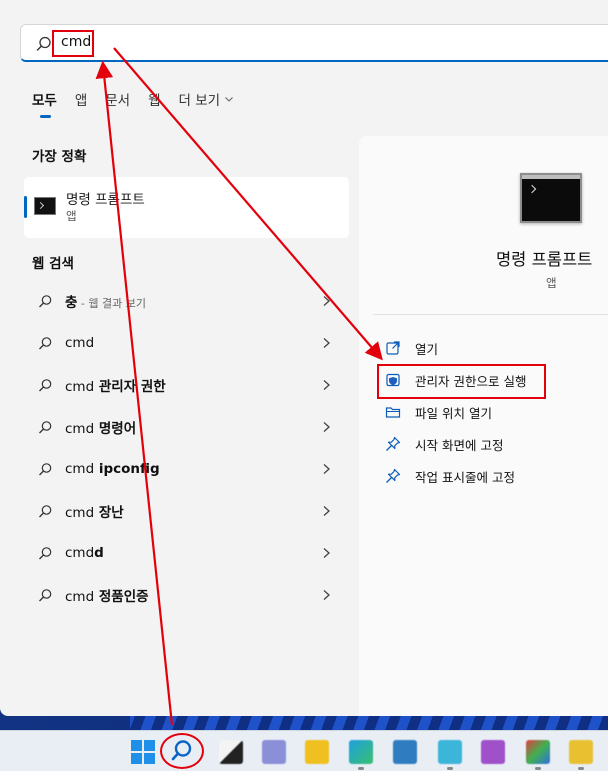 Image resolution: width=608 pixels, height=771 pixels. I want to click on windows-start-icon, so click(143, 752).